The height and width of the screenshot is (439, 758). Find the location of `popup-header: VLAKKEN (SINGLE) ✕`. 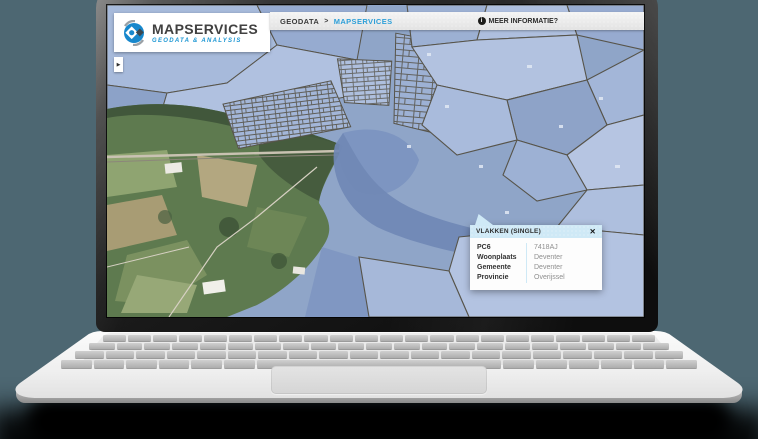

popup-header: VLAKKEN (SINGLE) ✕ is located at coordinates (536, 231).